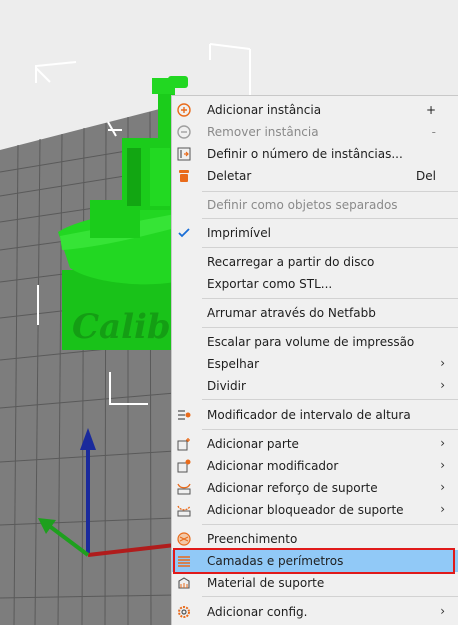  Describe the element at coordinates (315, 466) in the screenshot. I see `menu-item-add-modifier: Adicionar modificador ›` at that location.